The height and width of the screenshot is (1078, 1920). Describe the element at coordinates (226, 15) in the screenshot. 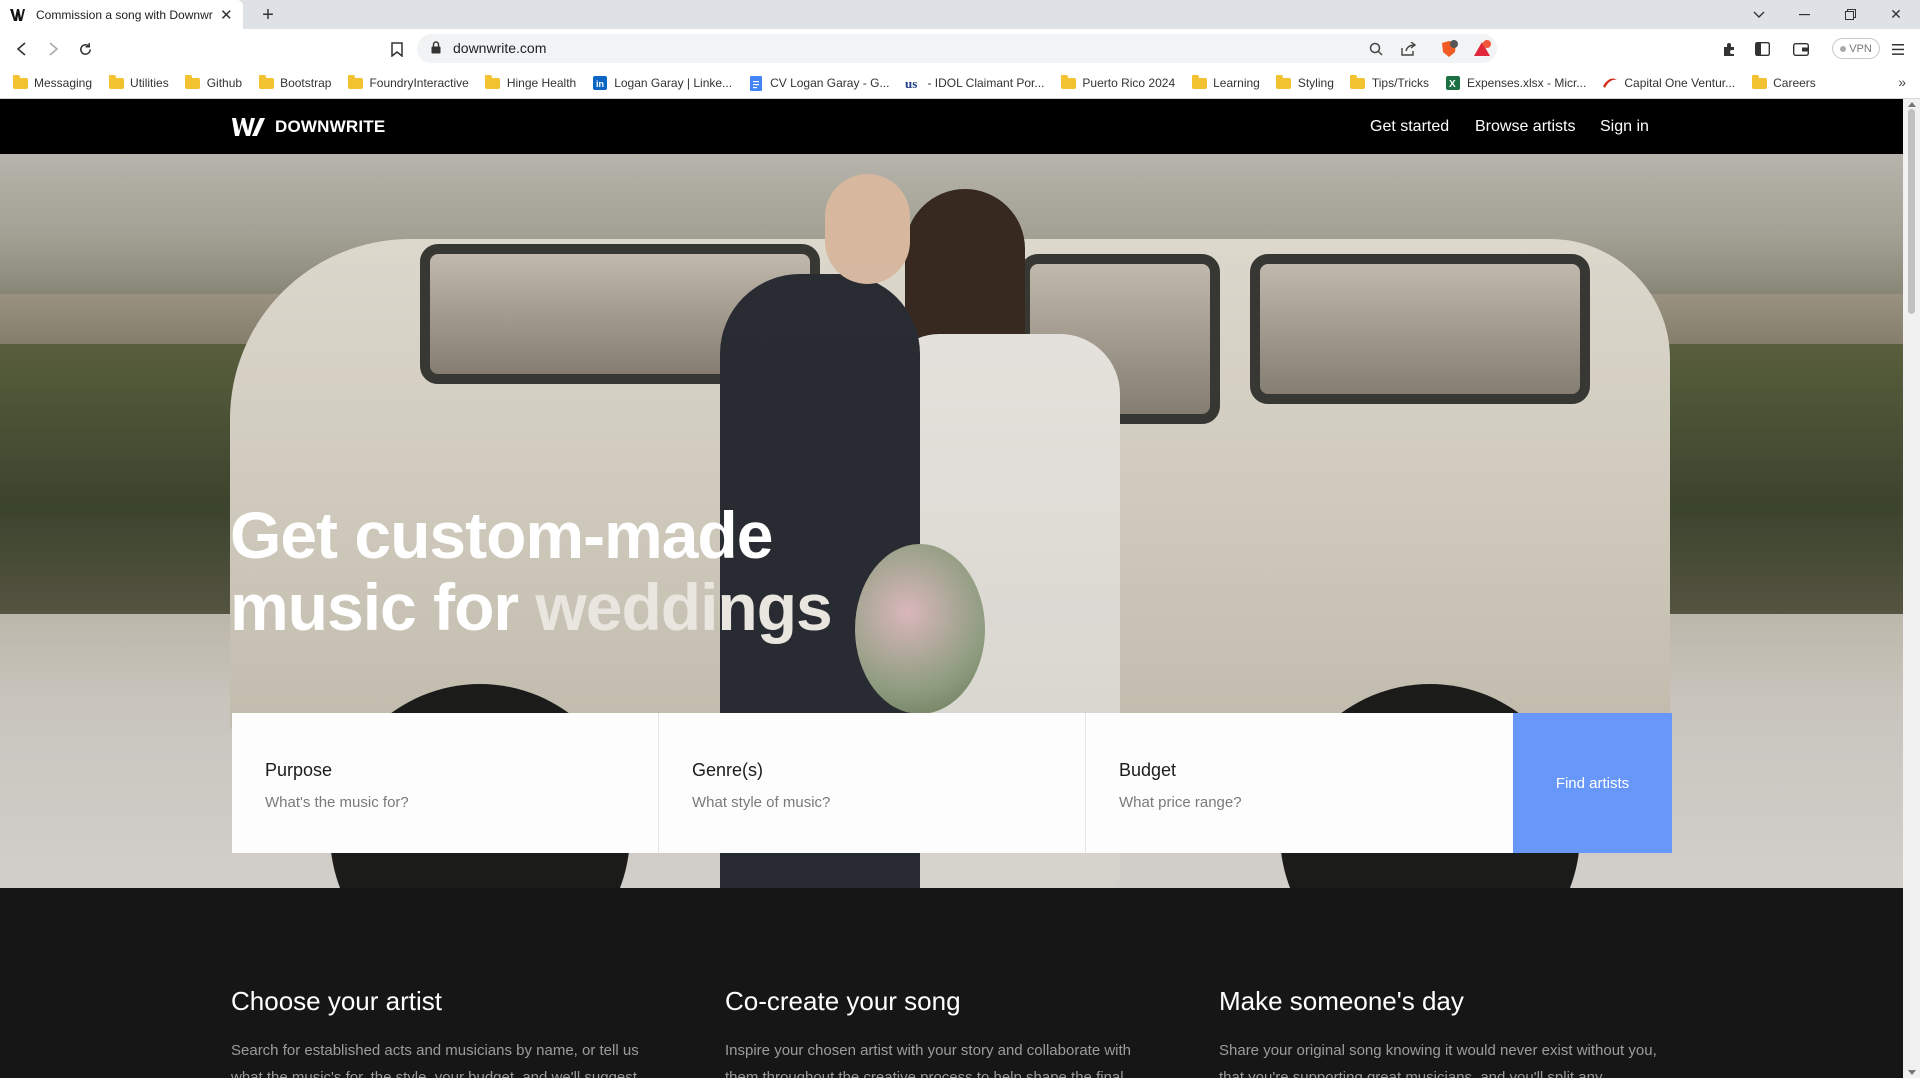

I see `tab-close-icon: ✕` at that location.